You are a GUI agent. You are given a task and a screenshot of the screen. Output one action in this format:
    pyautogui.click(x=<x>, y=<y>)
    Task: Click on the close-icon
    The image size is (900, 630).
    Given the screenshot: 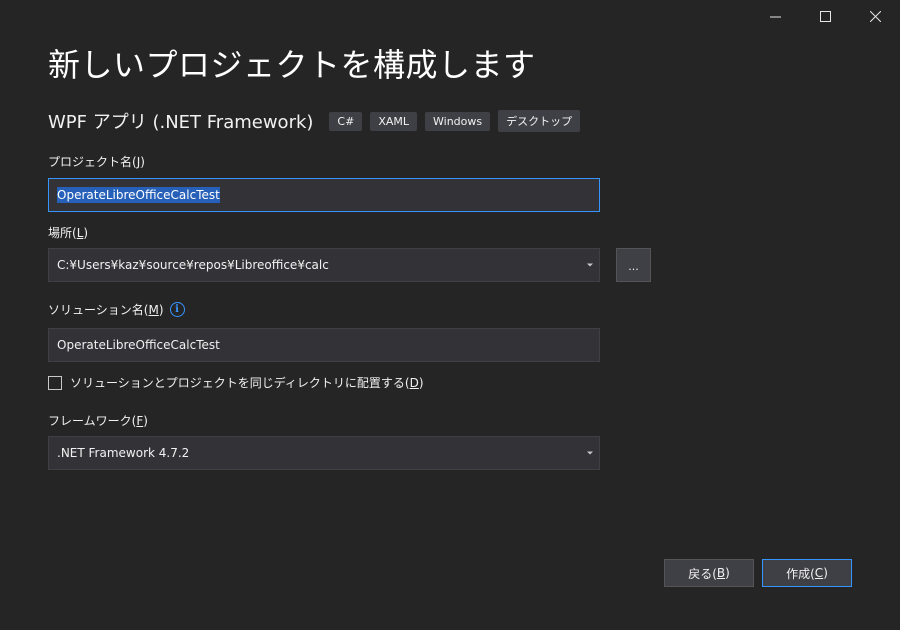 What is the action you would take?
    pyautogui.click(x=875, y=16)
    